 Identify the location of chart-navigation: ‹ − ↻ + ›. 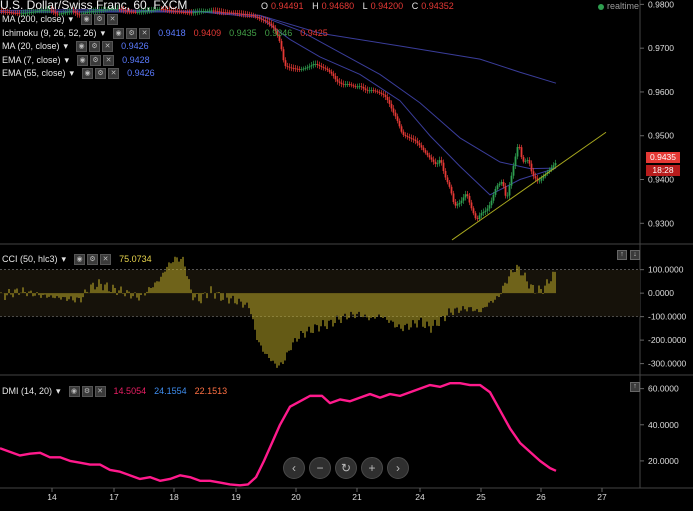
(346, 468).